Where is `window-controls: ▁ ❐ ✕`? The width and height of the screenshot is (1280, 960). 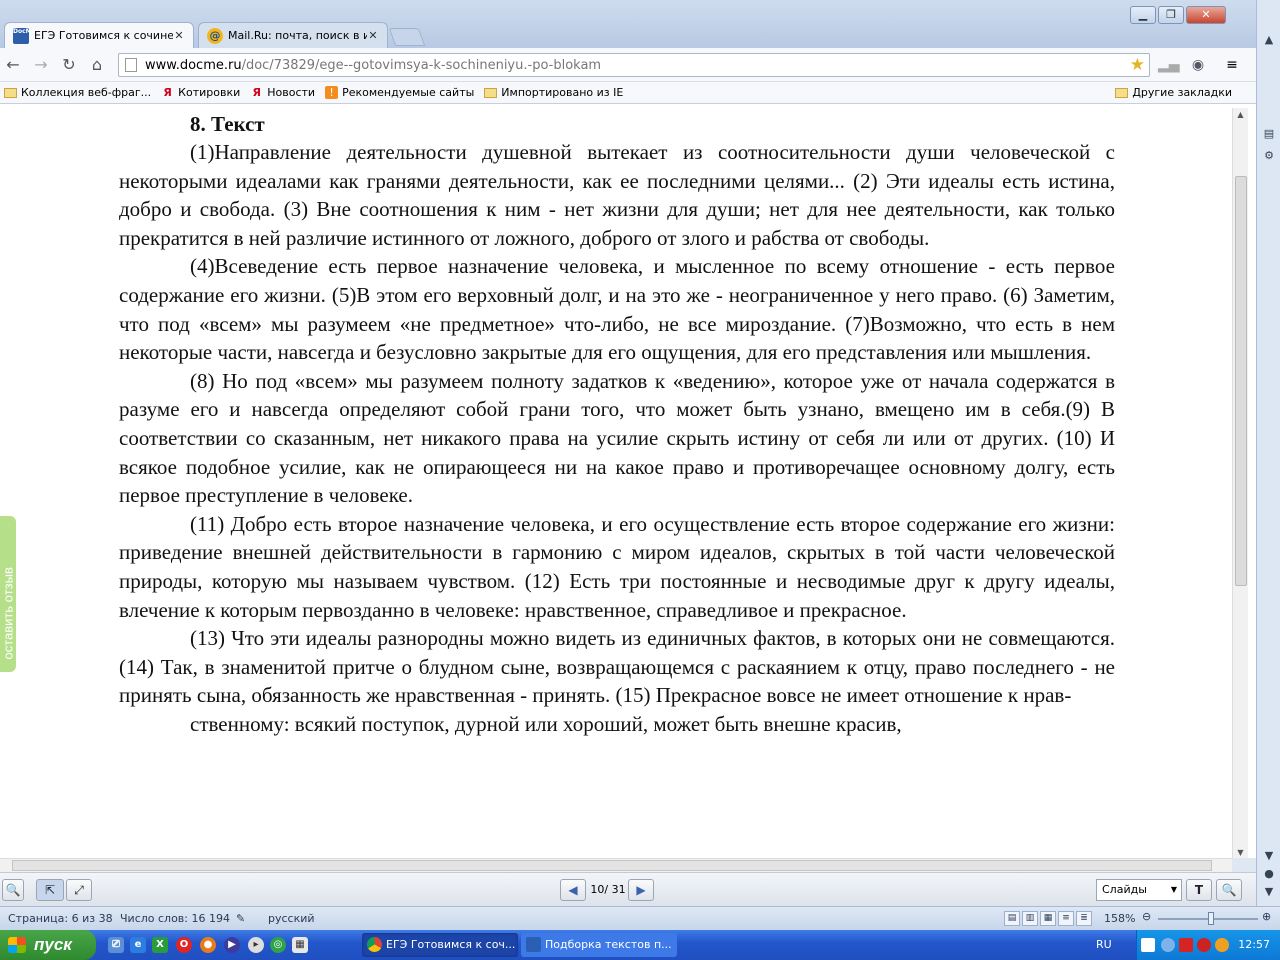
window-controls: ▁ ❐ ✕ is located at coordinates (1178, 15).